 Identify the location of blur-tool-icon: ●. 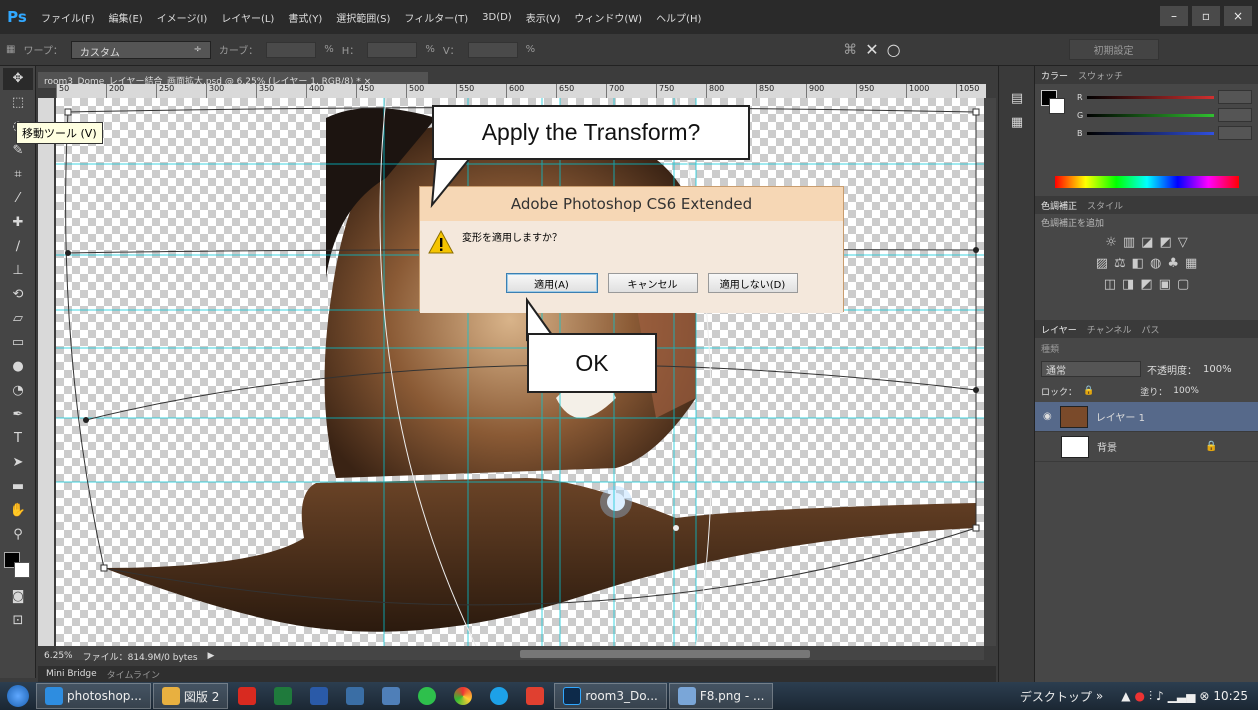
(18, 367).